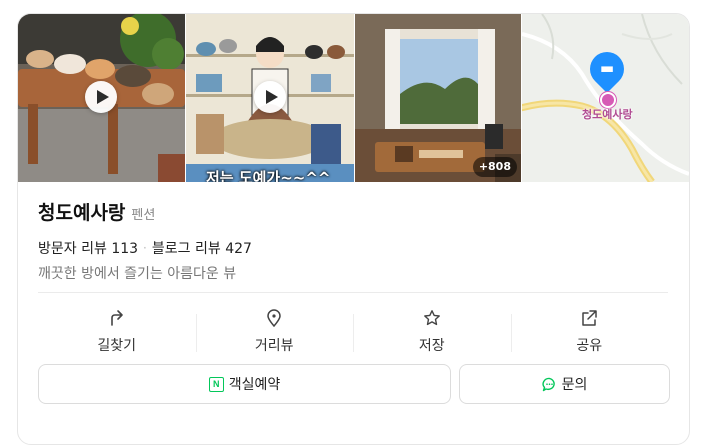  Describe the element at coordinates (125, 249) in the screenshot. I see `visitor-review-count: 113` at that location.